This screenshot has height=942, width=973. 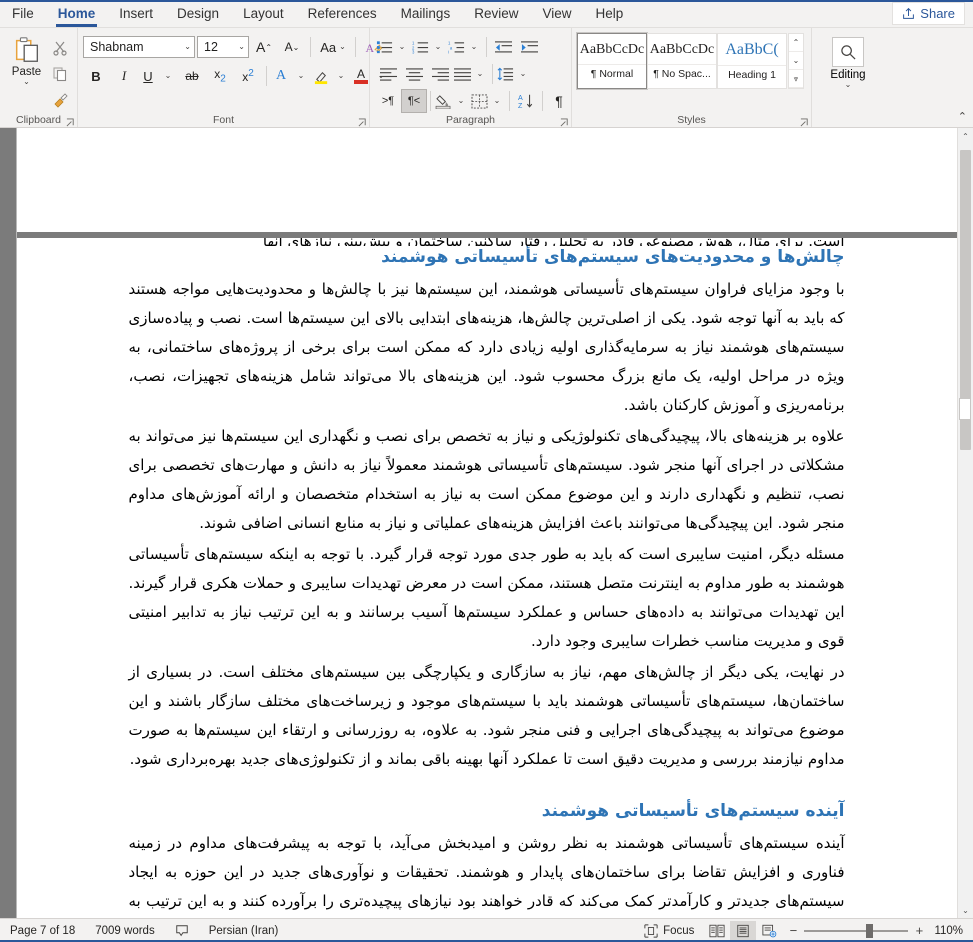 I want to click on read-mode-icon, so click(x=717, y=931).